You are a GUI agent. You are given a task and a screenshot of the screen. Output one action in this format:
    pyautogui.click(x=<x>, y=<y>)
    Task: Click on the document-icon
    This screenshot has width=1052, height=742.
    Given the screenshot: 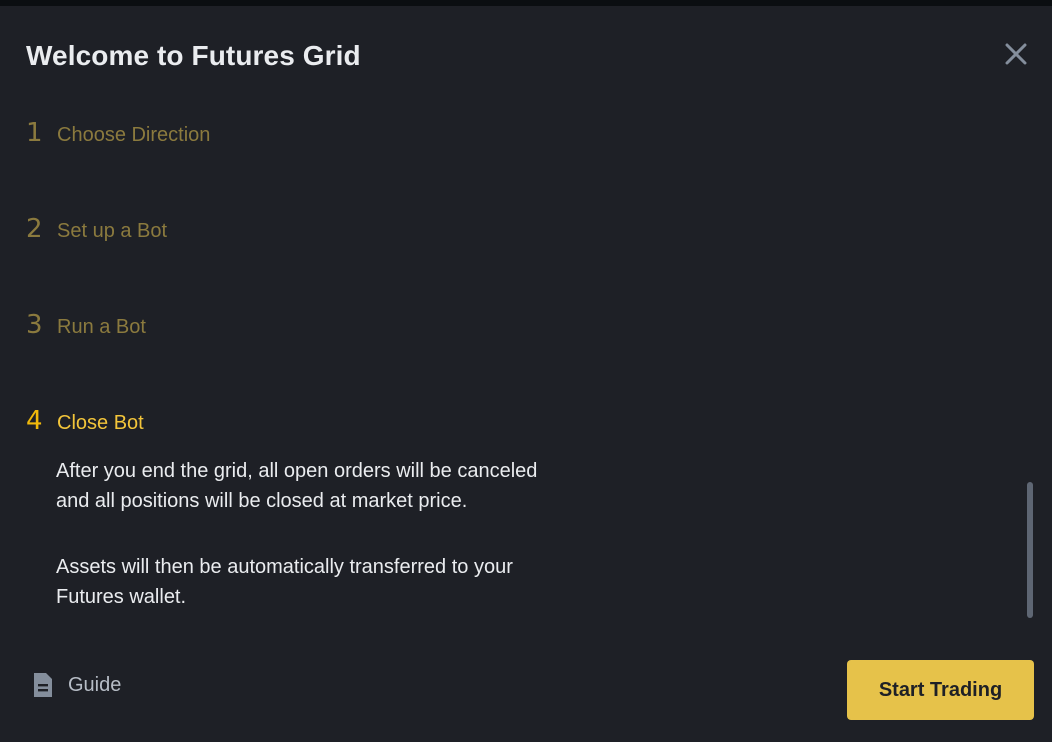 What is the action you would take?
    pyautogui.click(x=43, y=685)
    